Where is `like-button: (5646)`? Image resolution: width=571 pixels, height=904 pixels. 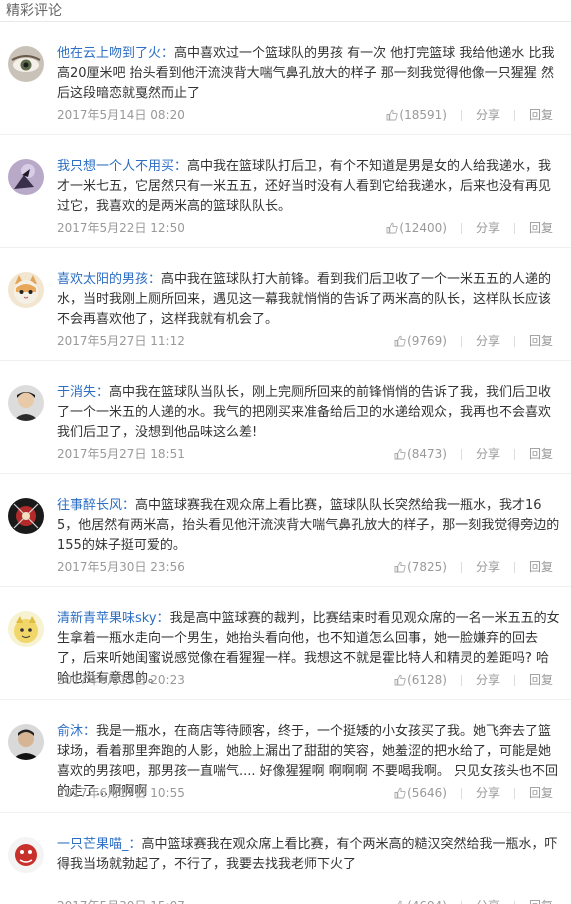
like-button: (5646) is located at coordinates (420, 793).